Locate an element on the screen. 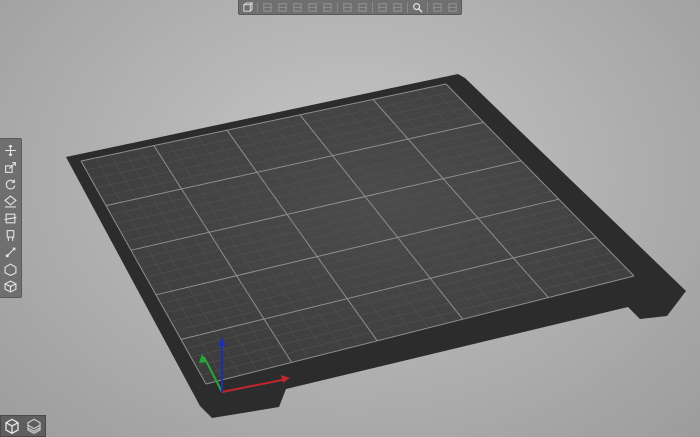 This screenshot has height=437, width=700. cut-tool-button is located at coordinates (11, 218).